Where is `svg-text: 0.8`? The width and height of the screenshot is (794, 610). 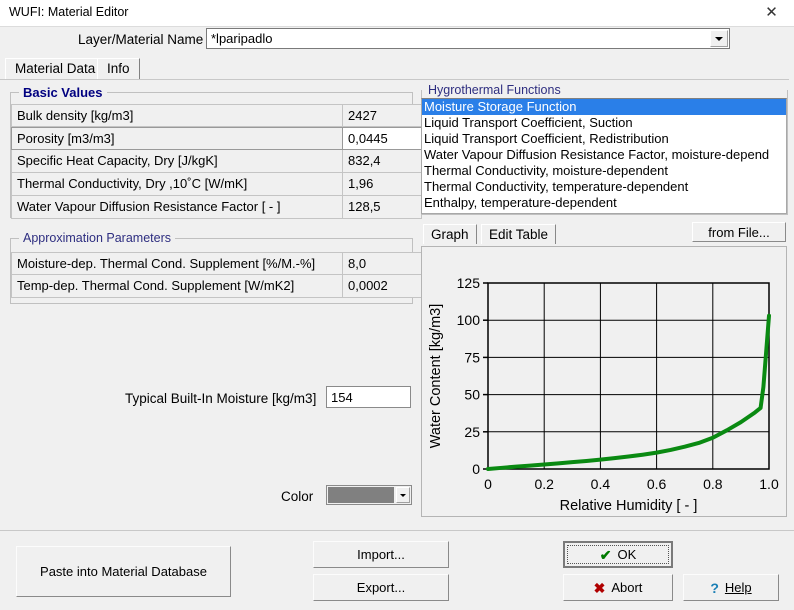
svg-text: 0.8 is located at coordinates (713, 484).